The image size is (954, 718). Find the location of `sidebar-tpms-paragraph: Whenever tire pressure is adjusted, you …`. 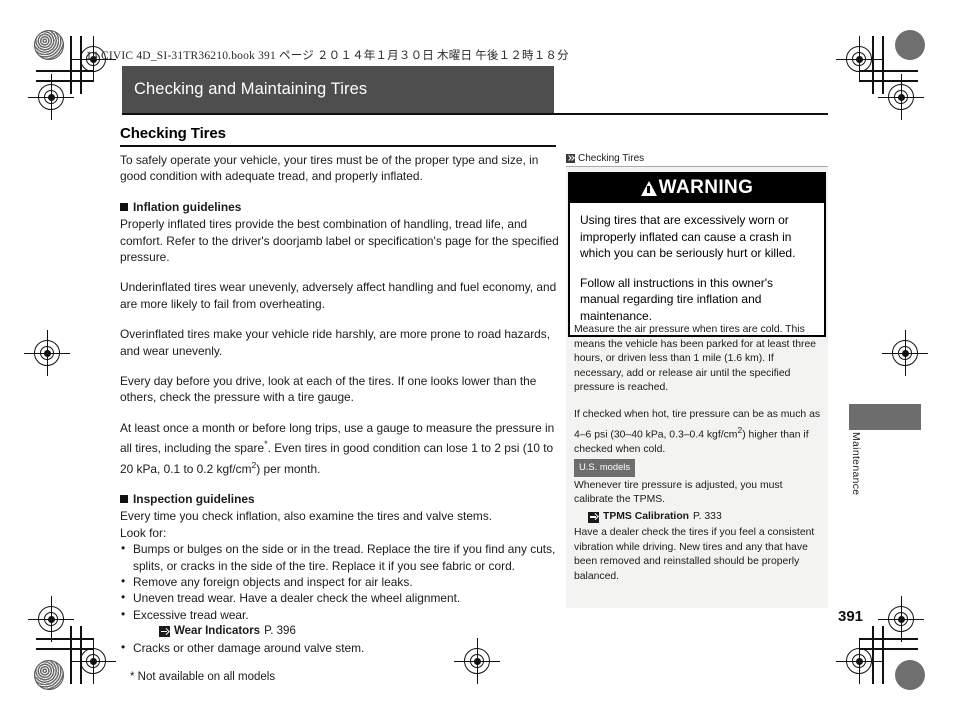

sidebar-tpms-paragraph: Whenever tire pressure is adjusted, you … is located at coordinates (678, 492).